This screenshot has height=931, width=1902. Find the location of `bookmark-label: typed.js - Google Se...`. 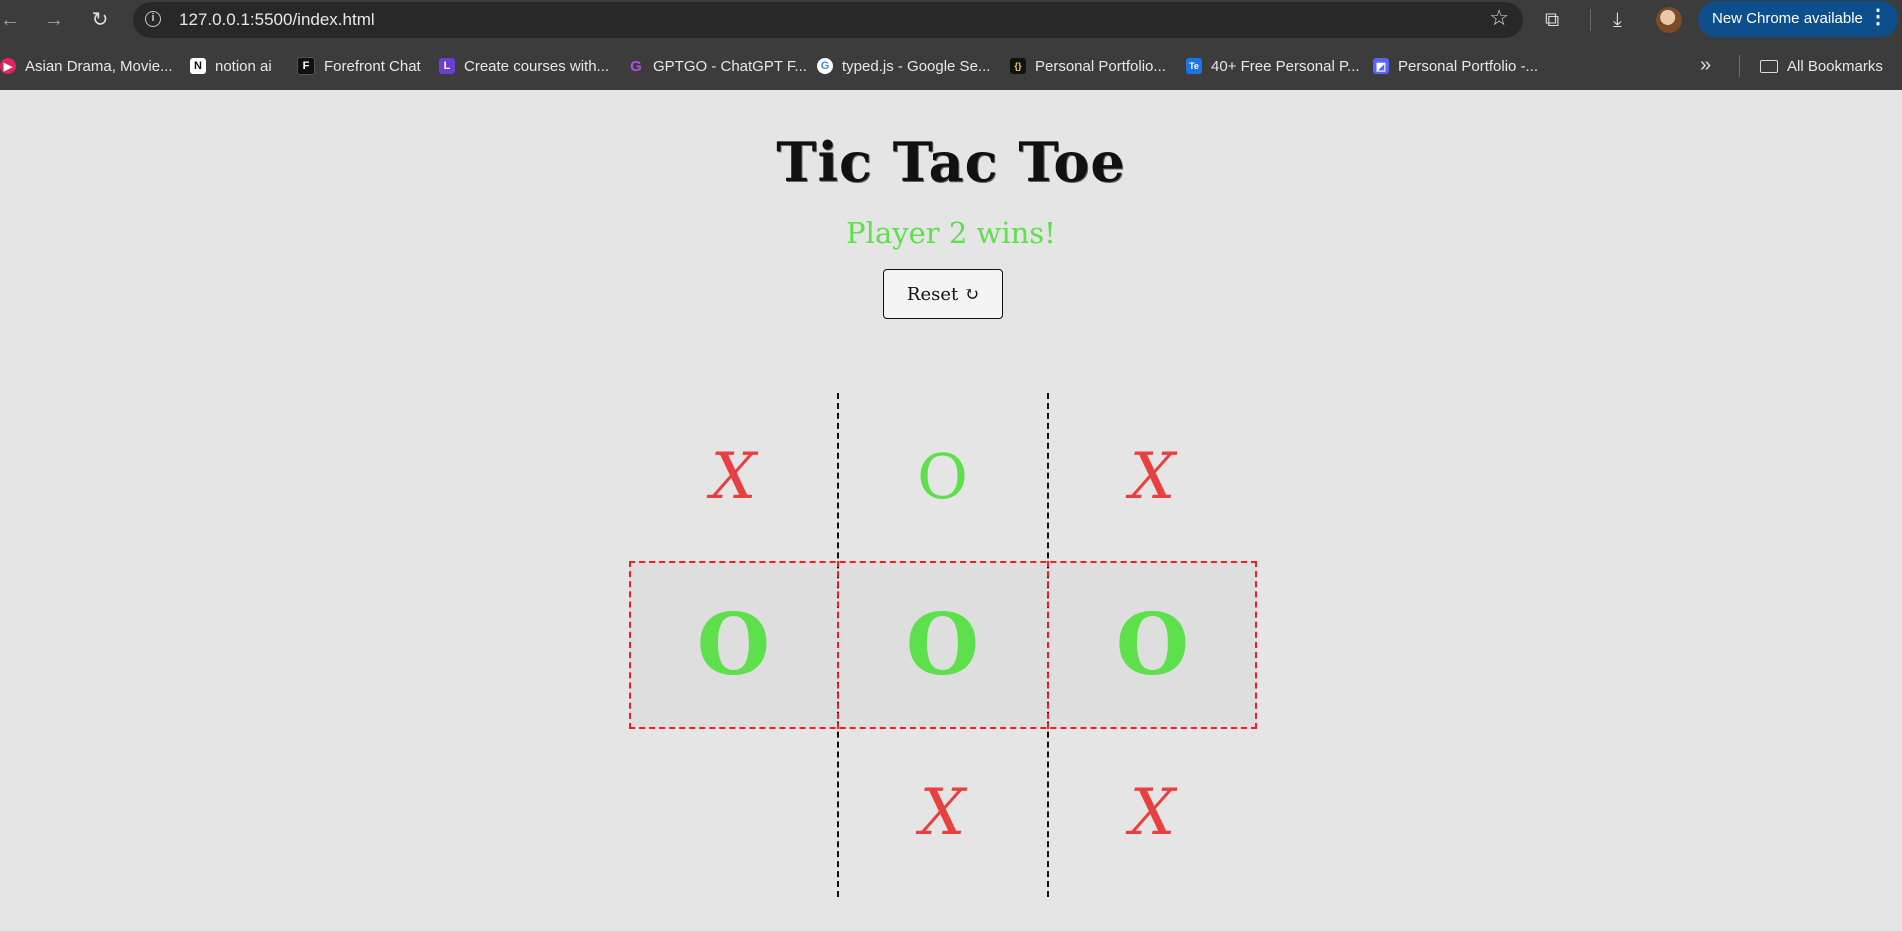

bookmark-label: typed.js - Google Se... is located at coordinates (916, 66).